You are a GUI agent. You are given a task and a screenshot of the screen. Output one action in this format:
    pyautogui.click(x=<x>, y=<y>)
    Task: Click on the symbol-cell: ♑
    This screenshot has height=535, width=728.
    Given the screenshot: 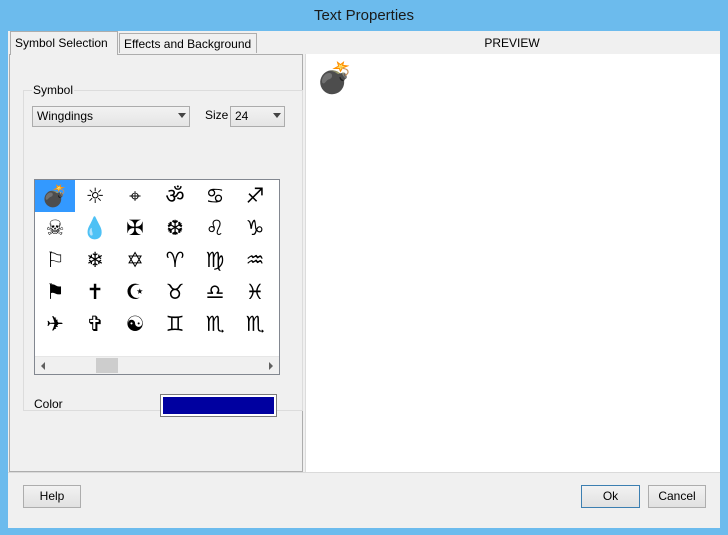 What is the action you would take?
    pyautogui.click(x=255, y=228)
    